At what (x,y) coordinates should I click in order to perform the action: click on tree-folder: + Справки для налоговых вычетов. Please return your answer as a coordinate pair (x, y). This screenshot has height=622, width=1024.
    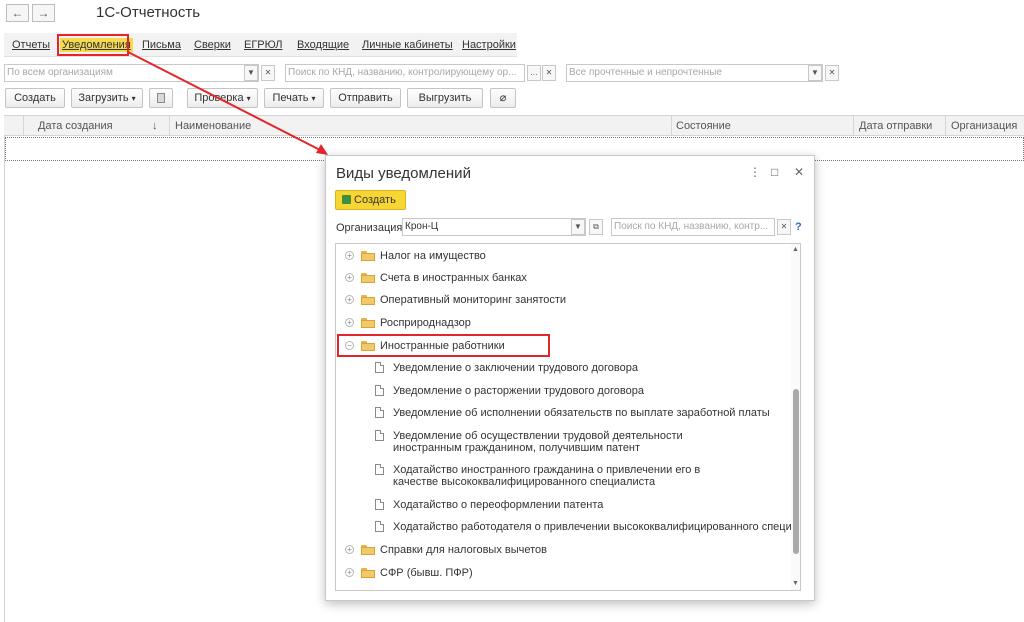
    Looking at the image, I should click on (563, 550).